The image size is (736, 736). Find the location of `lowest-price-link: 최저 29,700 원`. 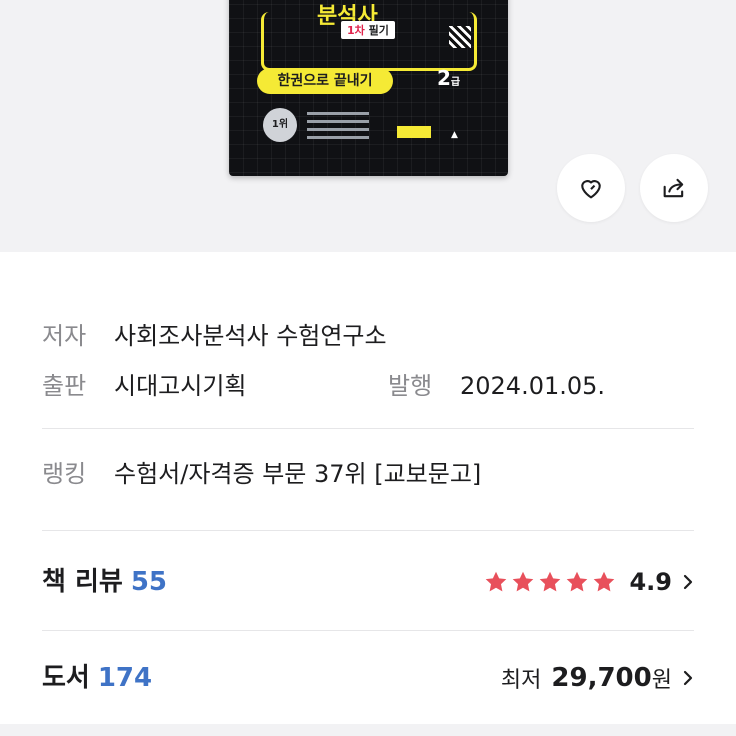

lowest-price-link: 최저 29,700 원 is located at coordinates (597, 678).